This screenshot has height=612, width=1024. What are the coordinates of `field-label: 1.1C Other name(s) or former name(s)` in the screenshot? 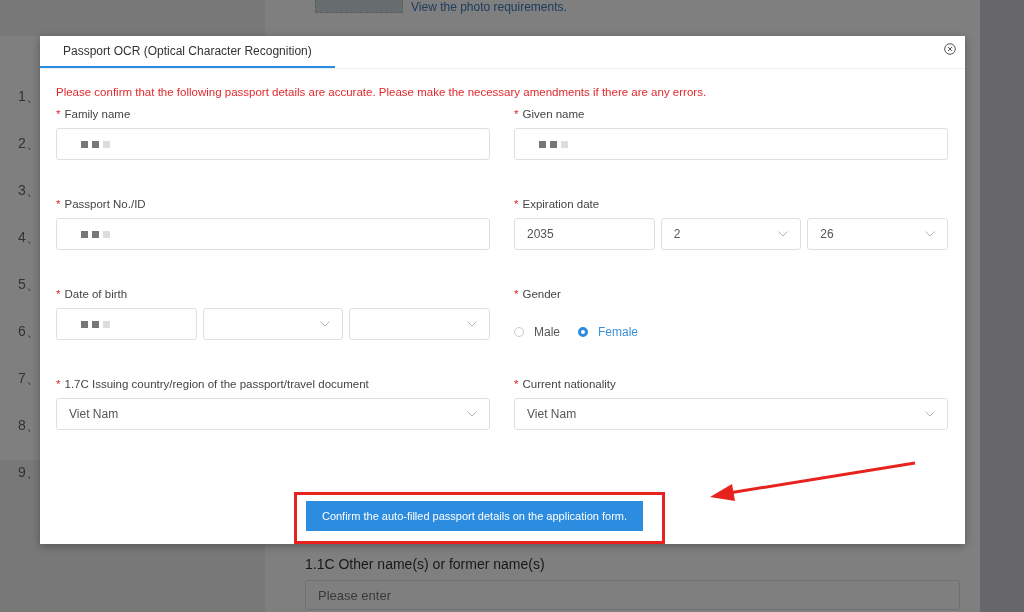 It's located at (425, 564).